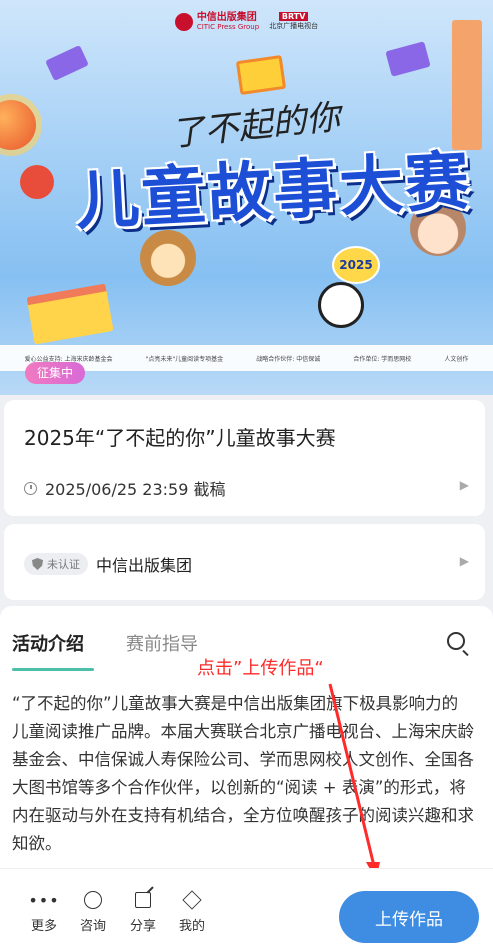 The width and height of the screenshot is (493, 949). What do you see at coordinates (143, 900) in the screenshot?
I see `share-icon` at bounding box center [143, 900].